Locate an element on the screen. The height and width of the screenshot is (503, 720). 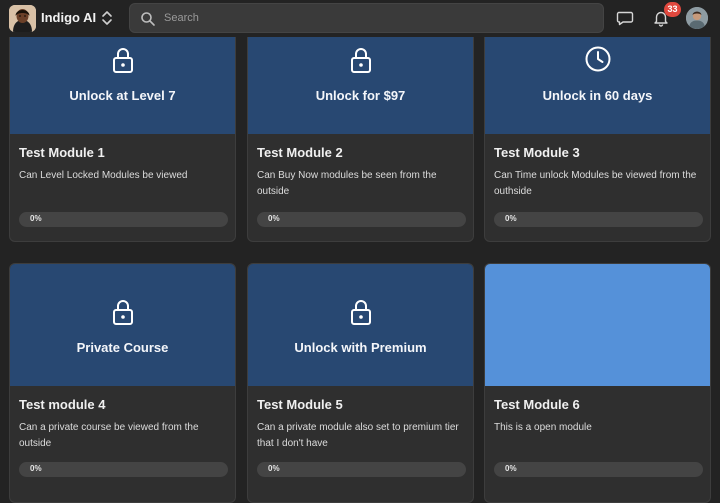
module-thumbnail is located at coordinates (597, 325).